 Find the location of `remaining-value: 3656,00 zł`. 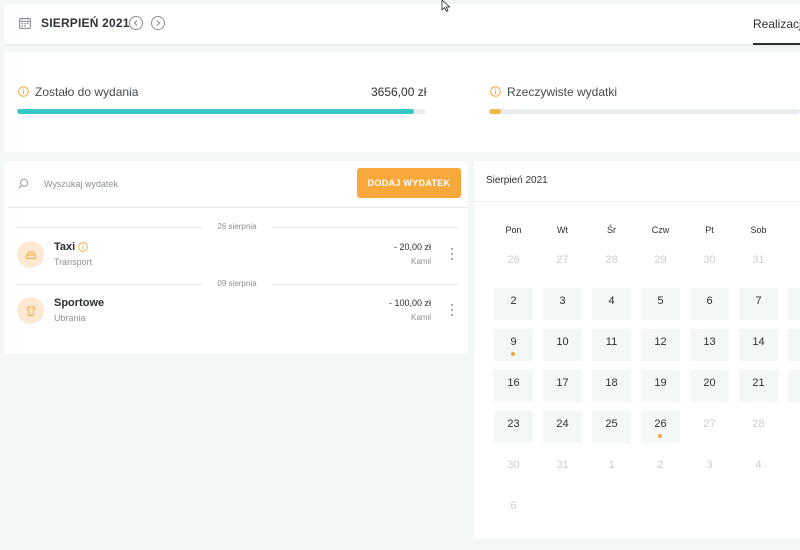

remaining-value: 3656,00 zł is located at coordinates (399, 92).